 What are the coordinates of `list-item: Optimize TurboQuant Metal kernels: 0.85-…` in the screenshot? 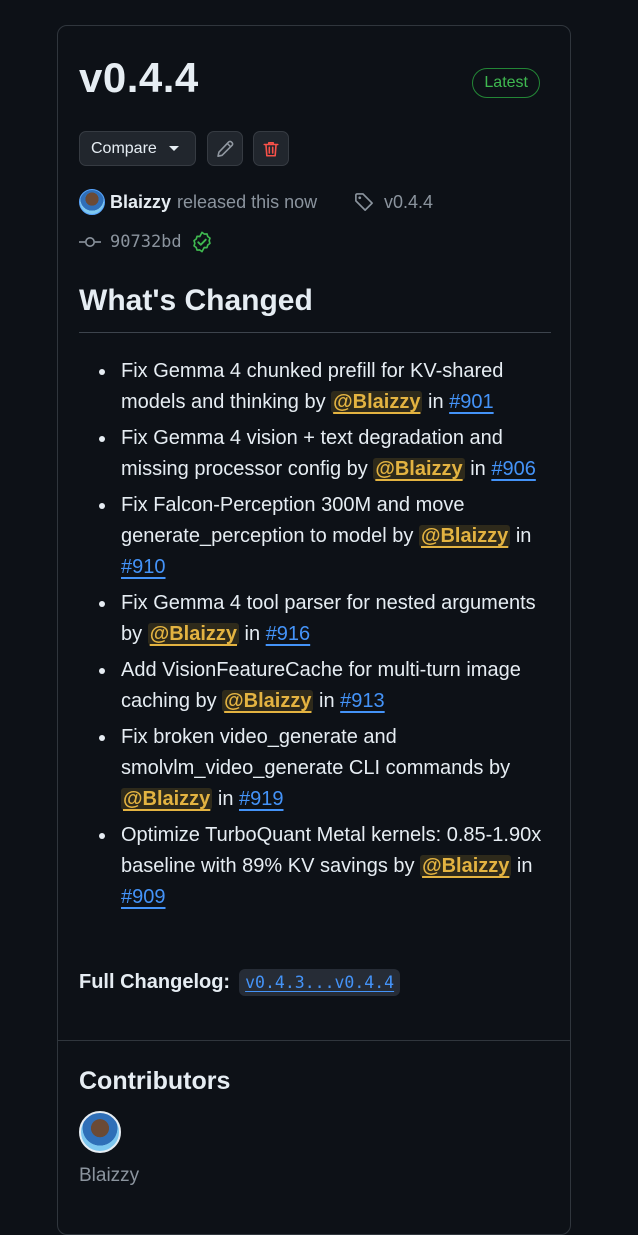 It's located at (325, 866).